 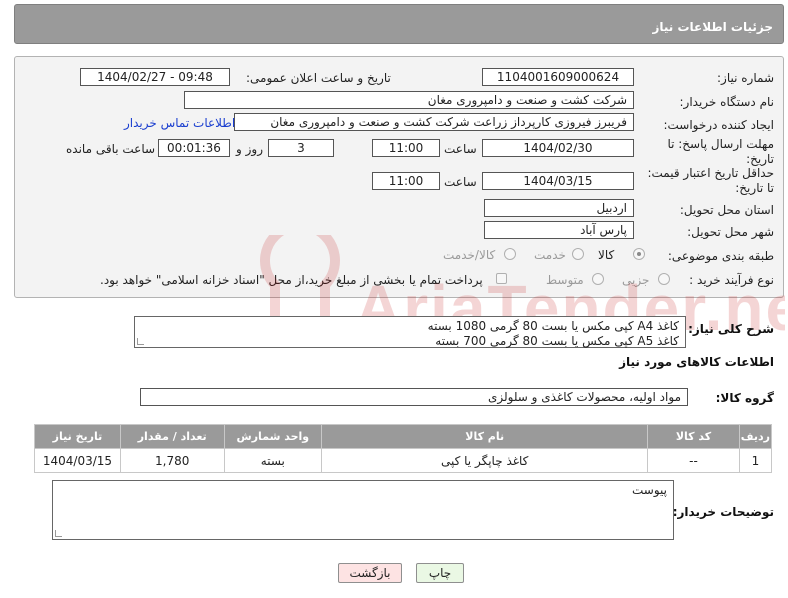 What do you see at coordinates (273, 460) in the screenshot?
I see `cell-unit: بسته` at bounding box center [273, 460].